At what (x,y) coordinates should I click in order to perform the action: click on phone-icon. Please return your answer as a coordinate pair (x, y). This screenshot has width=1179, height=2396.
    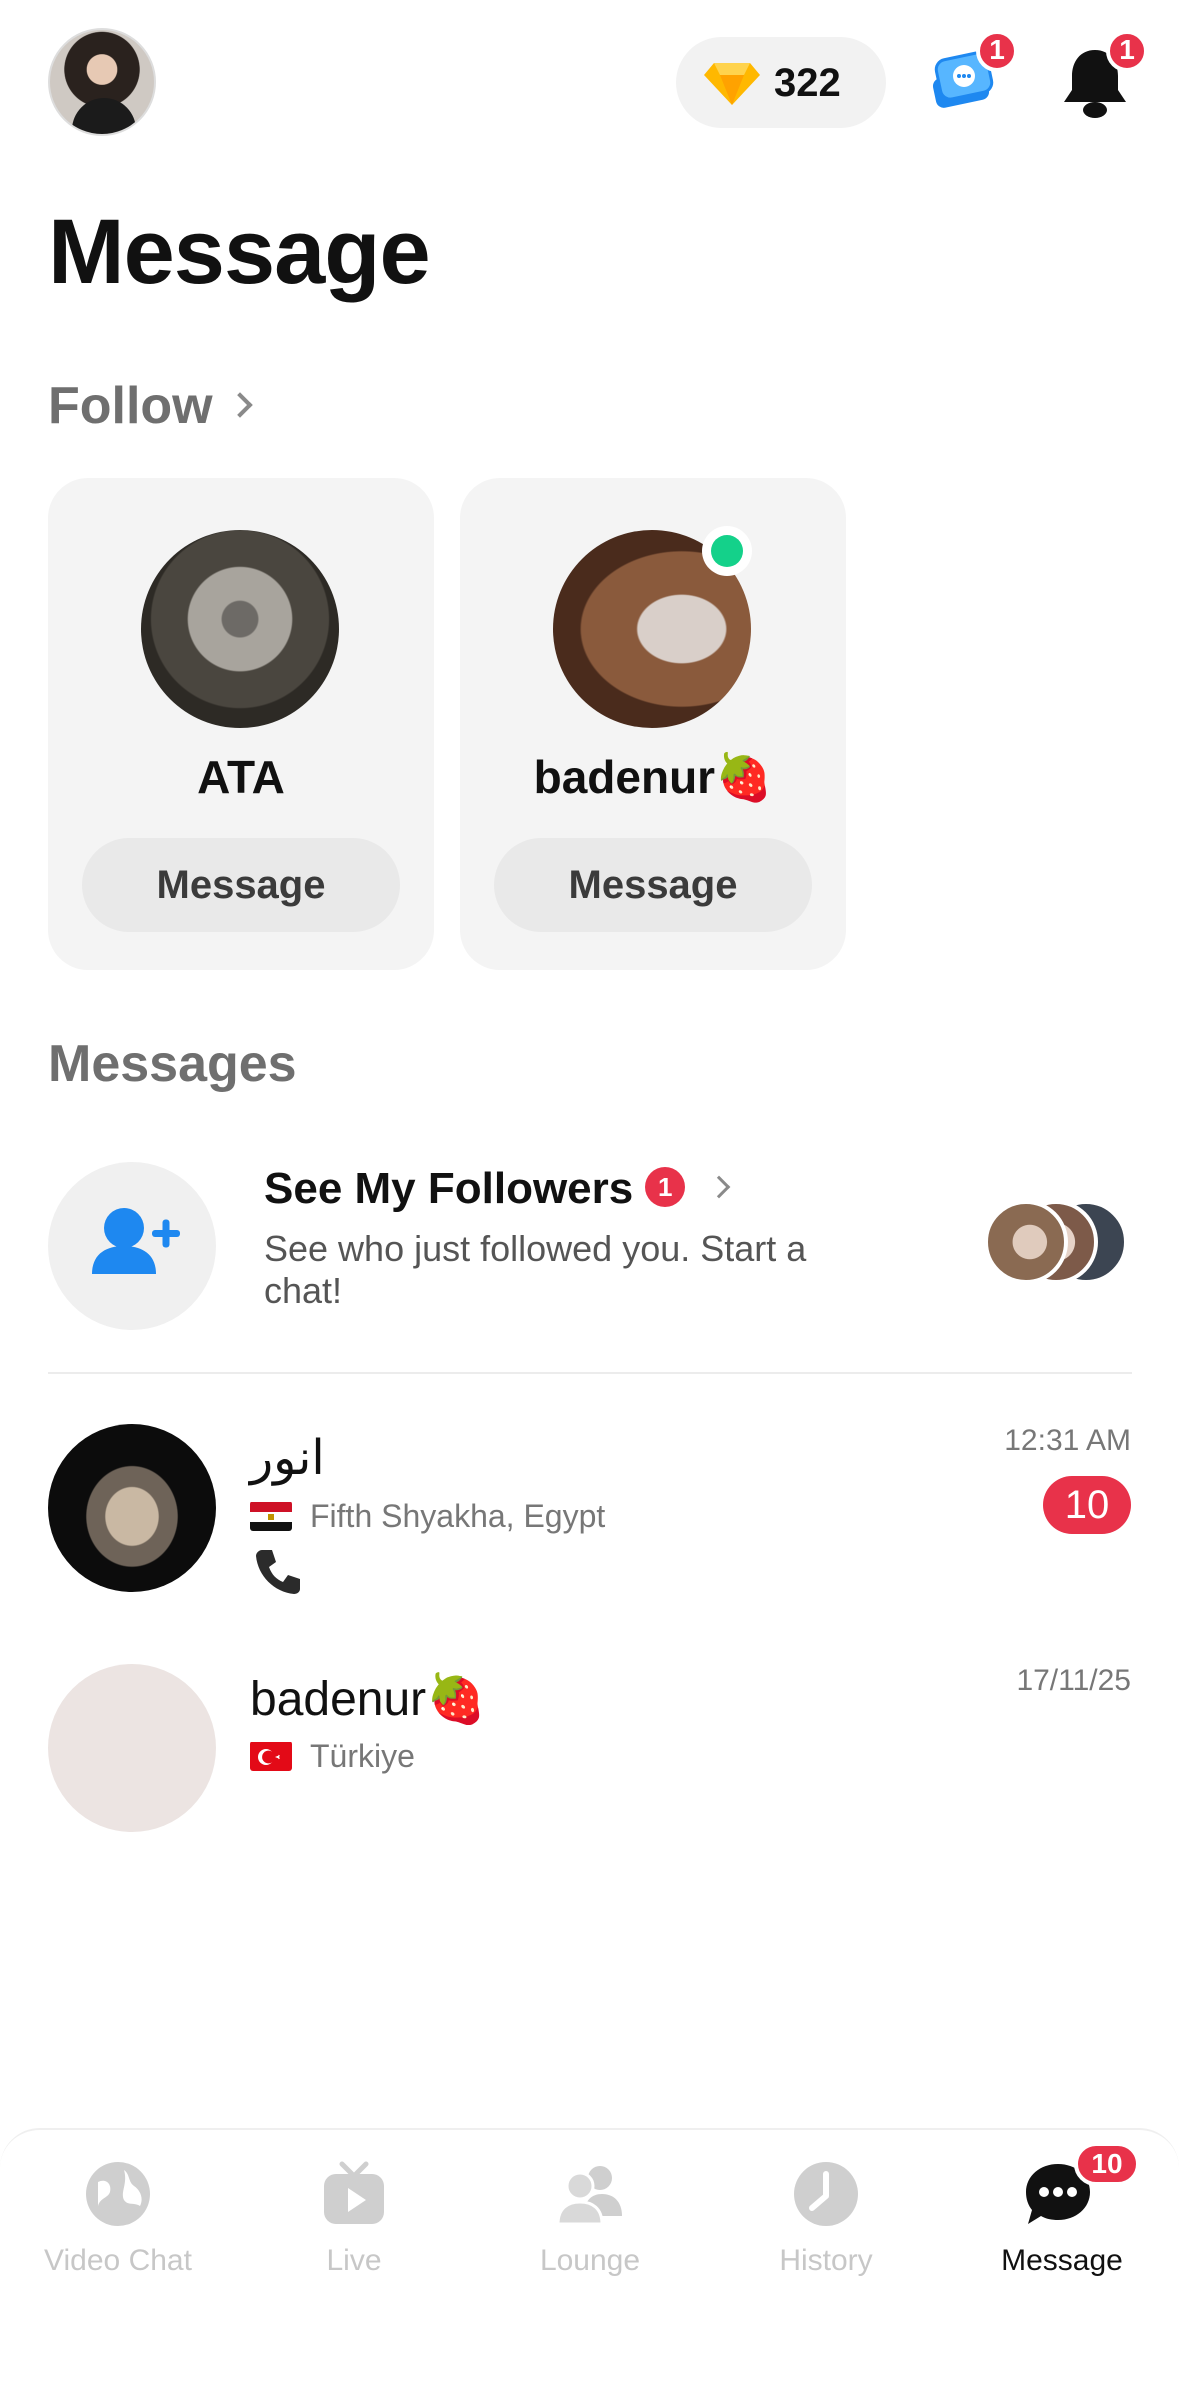
    Looking at the image, I should click on (278, 1572).